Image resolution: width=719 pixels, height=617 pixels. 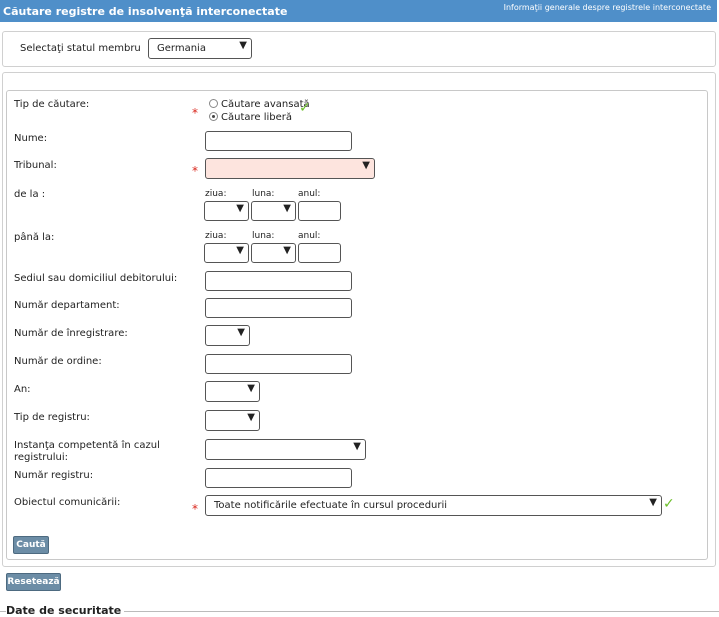 I want to click on department-number-input, so click(x=278, y=308).